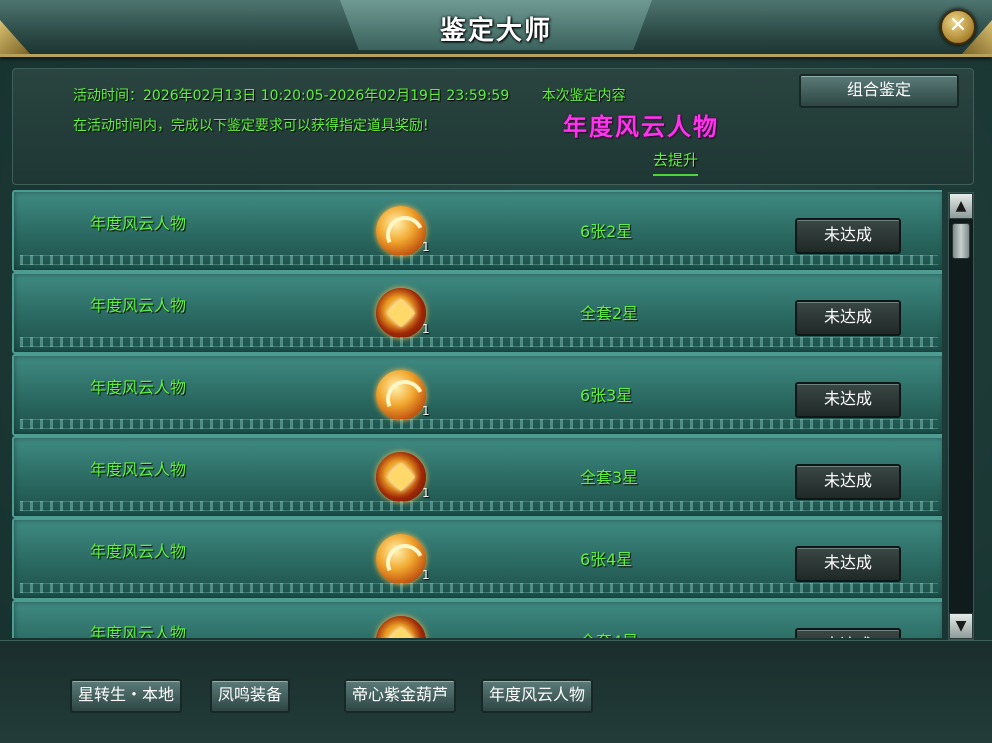 This screenshot has width=992, height=743. What do you see at coordinates (609, 477) in the screenshot?
I see `row-requirement: 全套3星` at bounding box center [609, 477].